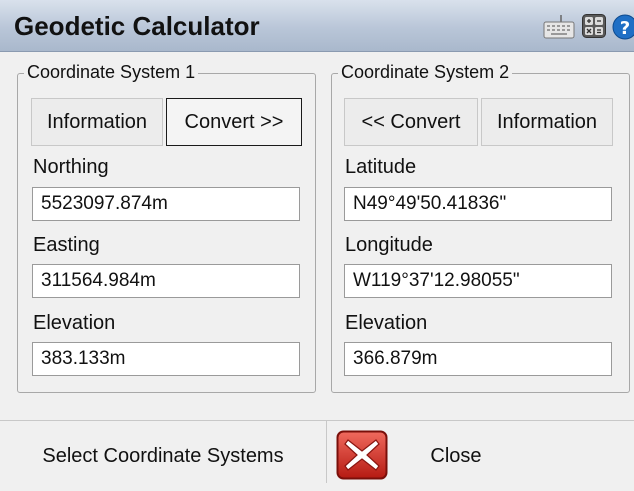 The image size is (634, 491). What do you see at coordinates (386, 323) in the screenshot?
I see `elevation-label-2: Elevation` at bounding box center [386, 323].